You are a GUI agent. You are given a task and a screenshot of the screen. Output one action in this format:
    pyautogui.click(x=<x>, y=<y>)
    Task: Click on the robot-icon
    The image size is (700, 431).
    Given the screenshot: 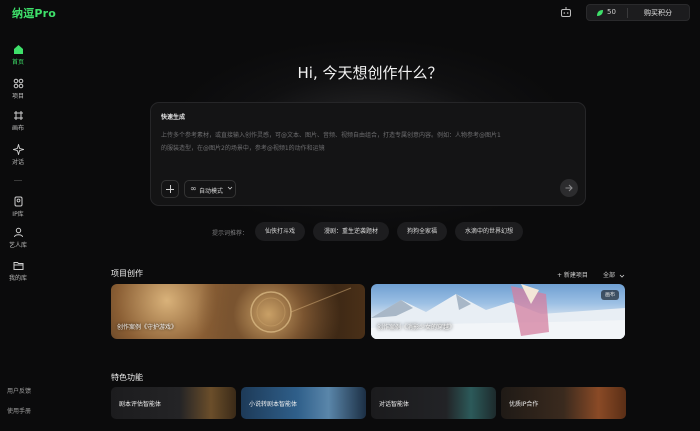 What is the action you would take?
    pyautogui.click(x=566, y=12)
    